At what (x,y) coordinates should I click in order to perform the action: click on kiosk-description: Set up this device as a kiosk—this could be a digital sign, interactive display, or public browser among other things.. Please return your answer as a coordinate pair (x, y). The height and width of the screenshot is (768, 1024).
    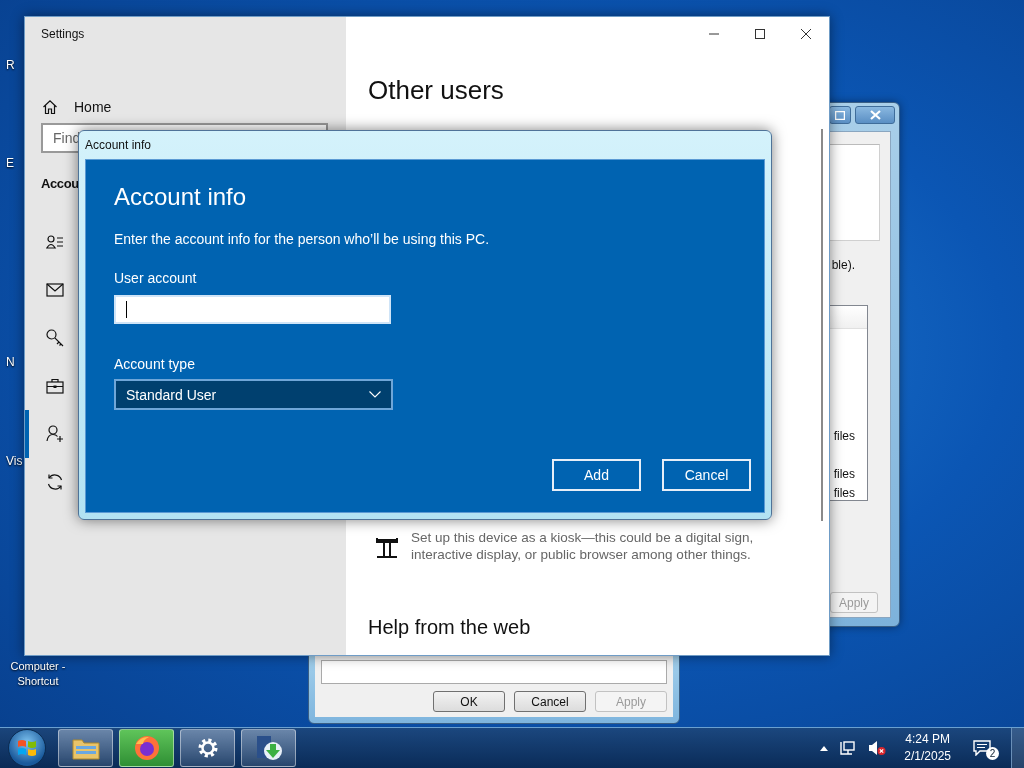
    Looking at the image, I should click on (583, 546).